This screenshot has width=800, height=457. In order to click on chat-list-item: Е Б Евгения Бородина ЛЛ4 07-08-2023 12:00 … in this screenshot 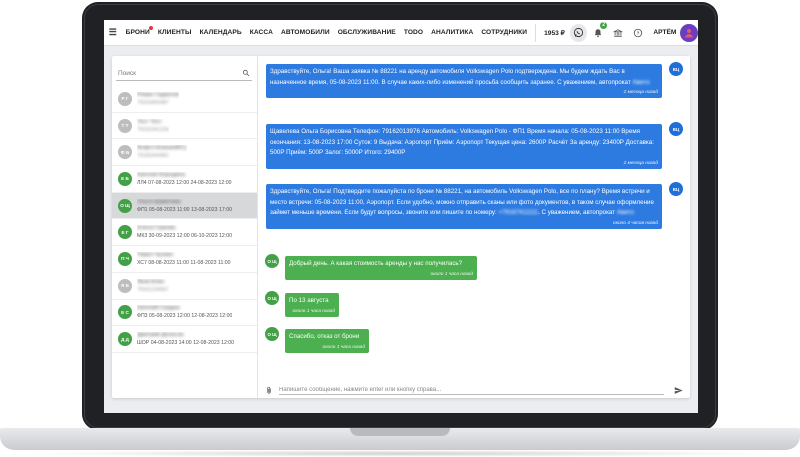, I will do `click(184, 179)`.